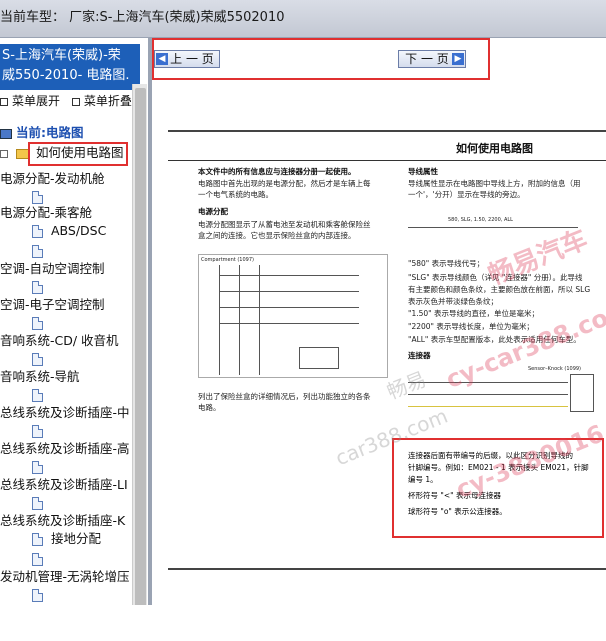 This screenshot has width=606, height=641. I want to click on body-line: 电源分配图显示了从蓄电池至发动机和乘客舱保险丝, so click(284, 224).